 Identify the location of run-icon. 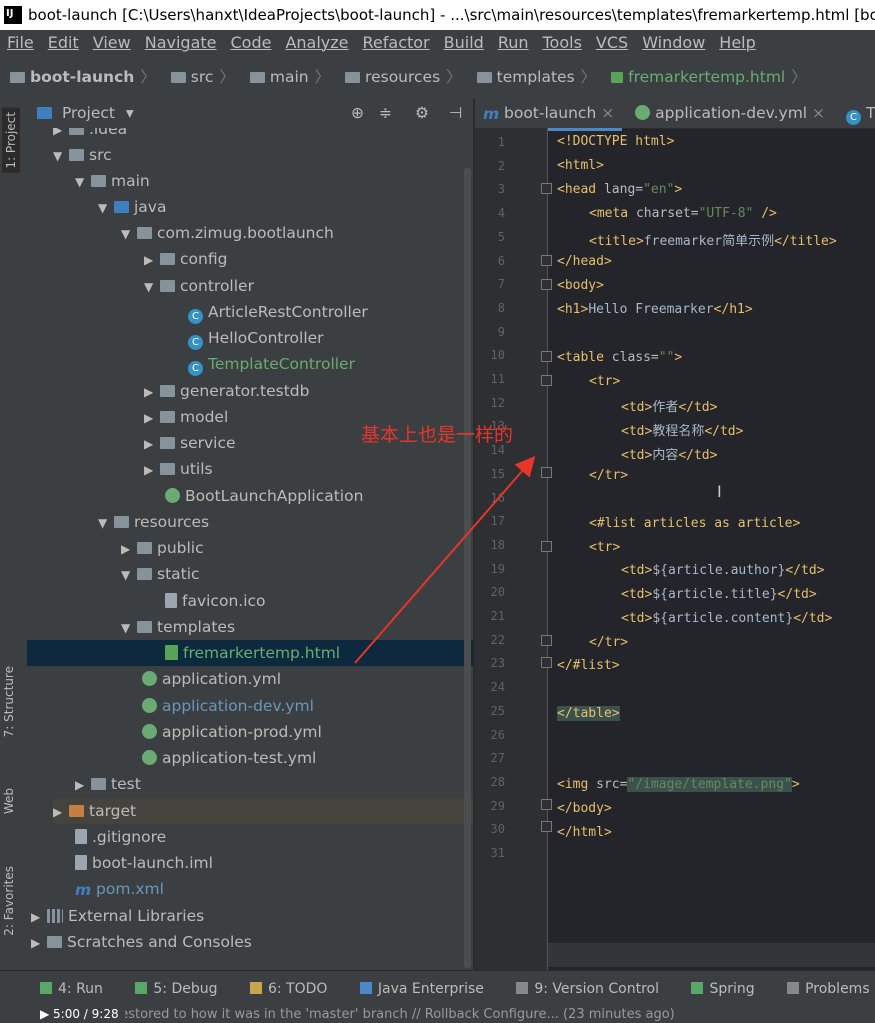
(46, 988).